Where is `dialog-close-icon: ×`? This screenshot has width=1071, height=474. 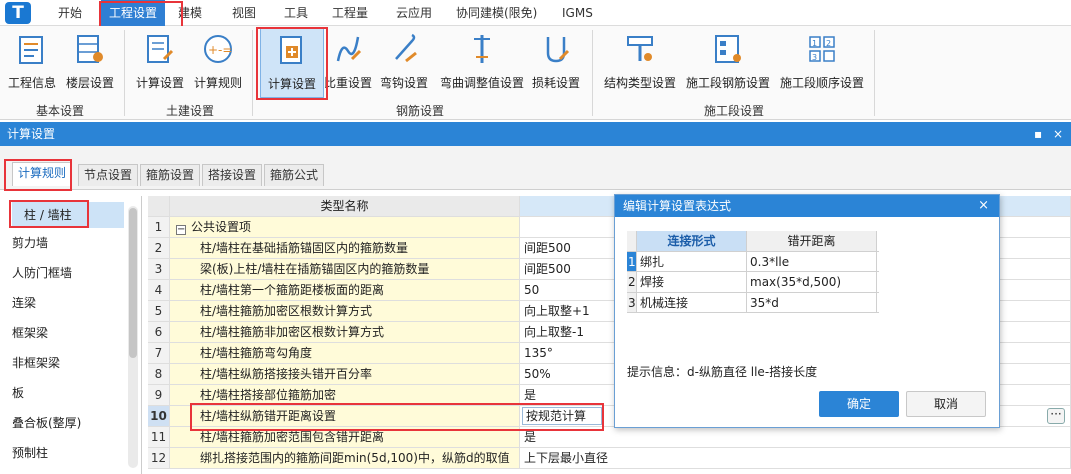
dialog-close-icon: × is located at coordinates (983, 206).